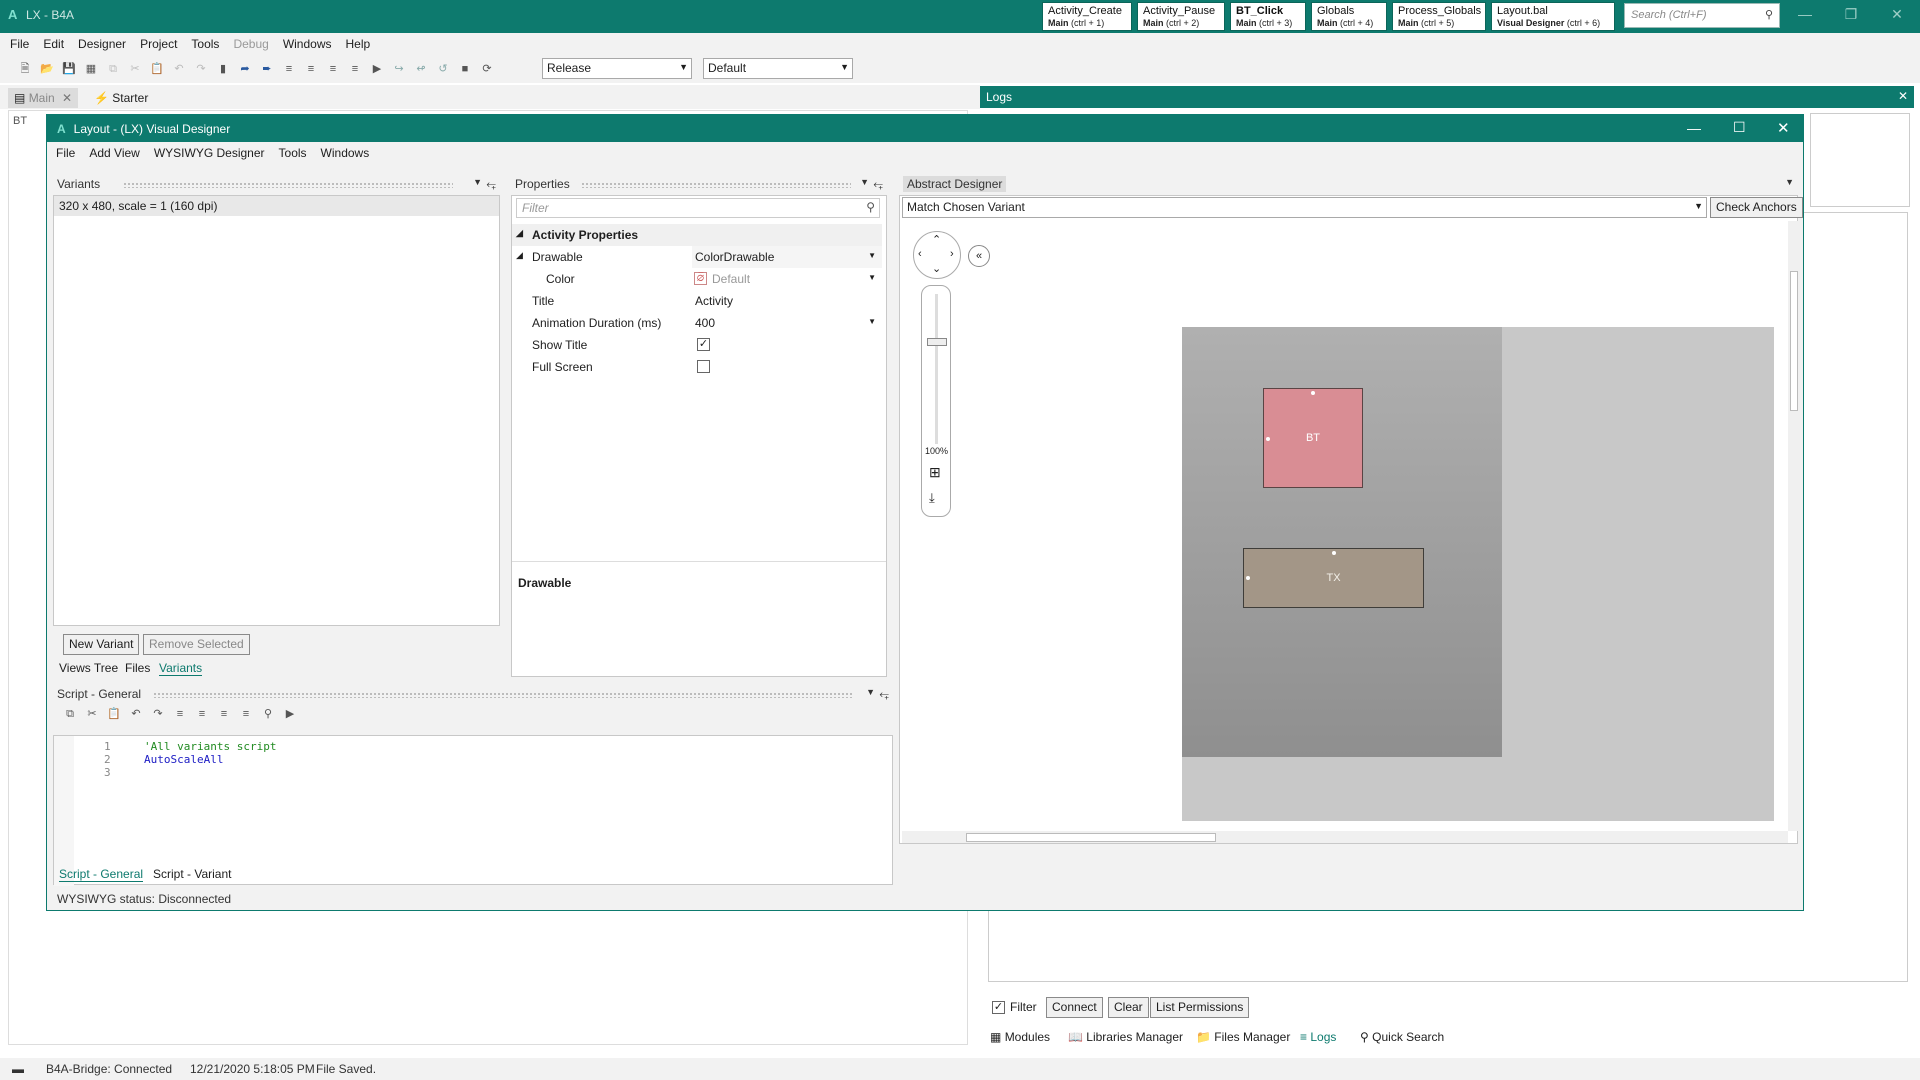 The width and height of the screenshot is (1920, 1080). I want to click on navigate-back-icon: ➦, so click(245, 69).